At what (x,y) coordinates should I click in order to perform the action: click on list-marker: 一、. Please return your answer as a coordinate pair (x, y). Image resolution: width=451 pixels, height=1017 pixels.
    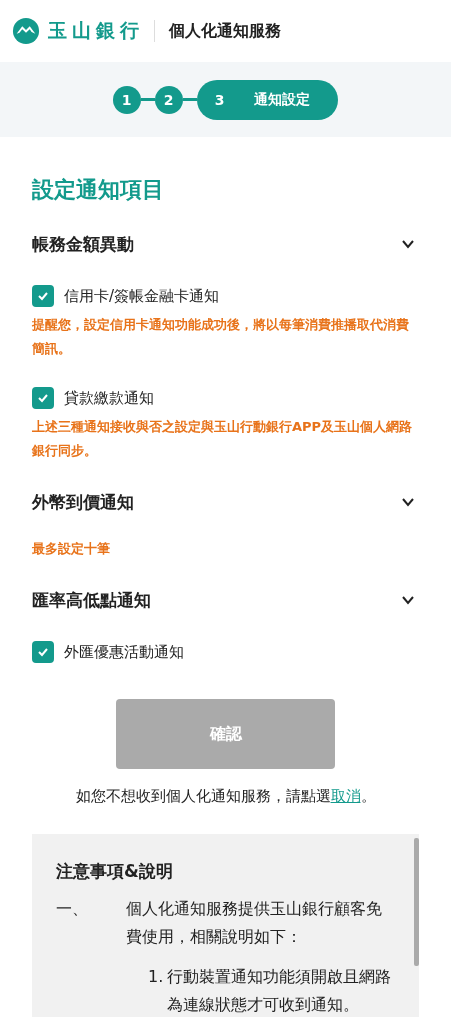
    Looking at the image, I should click on (72, 909).